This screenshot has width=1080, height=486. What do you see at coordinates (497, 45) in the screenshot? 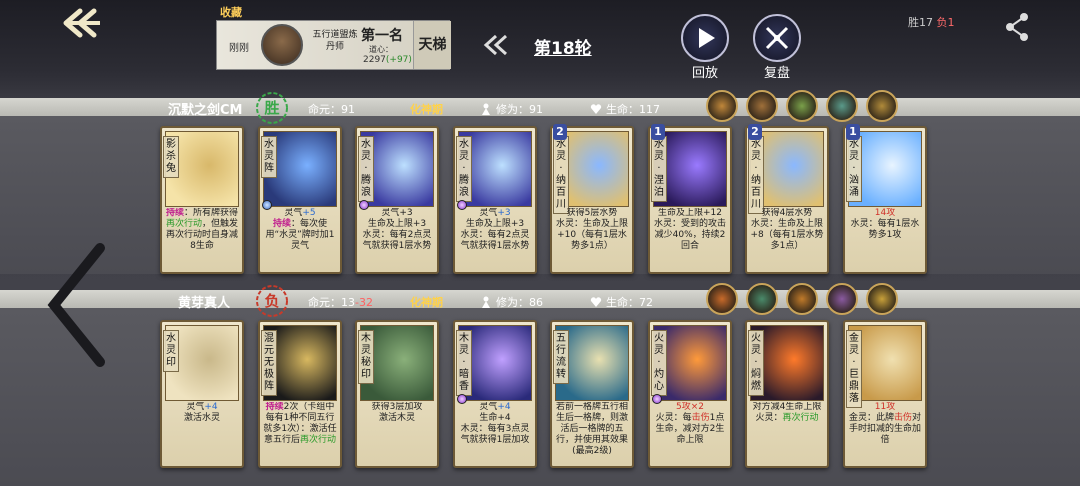
I see `previous-round-icon` at bounding box center [497, 45].